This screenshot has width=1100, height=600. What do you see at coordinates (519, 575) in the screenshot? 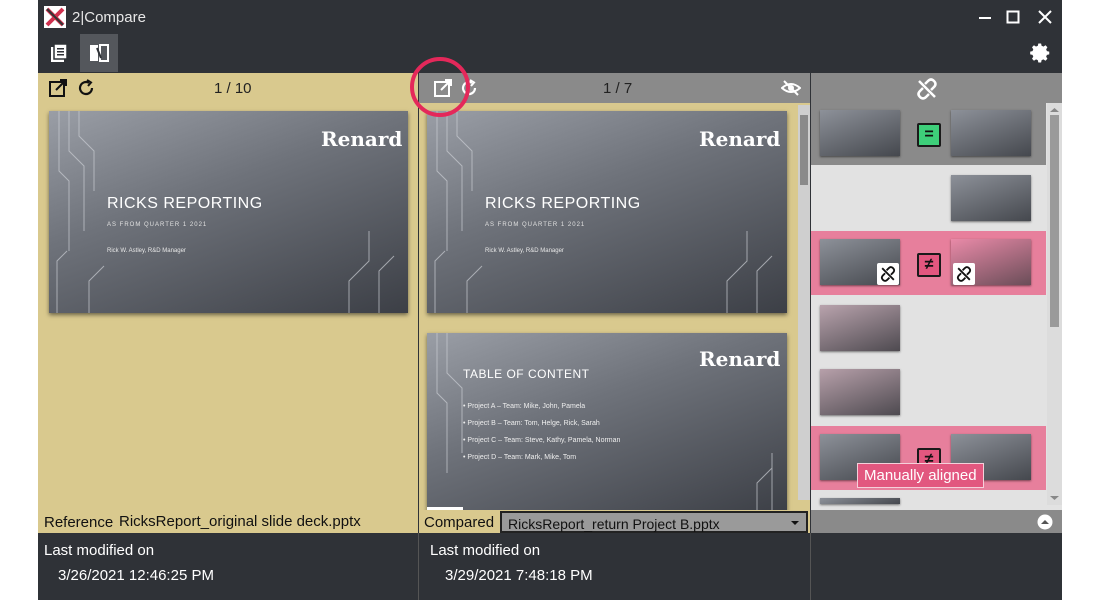
I see `compared-modified-value: 3/29/2021 7:48:18 PM` at bounding box center [519, 575].